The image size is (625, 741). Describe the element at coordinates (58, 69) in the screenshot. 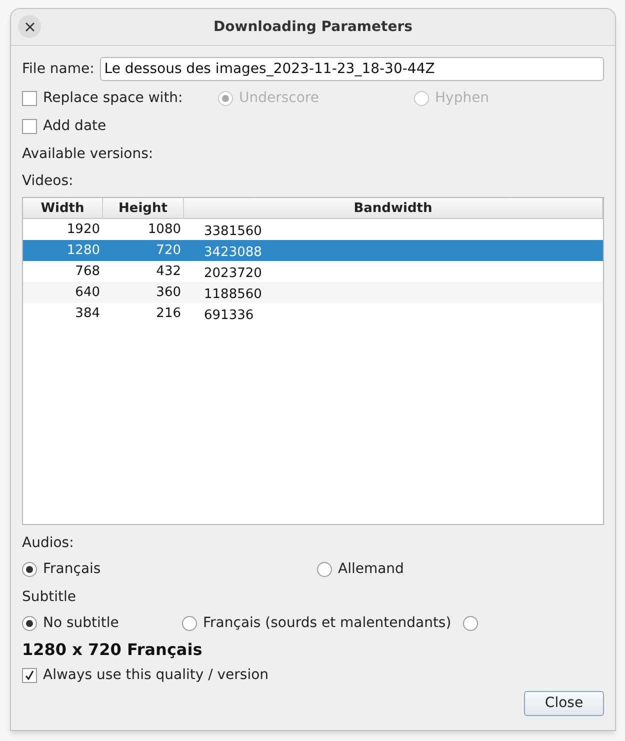

I see `field-label: File name:` at that location.